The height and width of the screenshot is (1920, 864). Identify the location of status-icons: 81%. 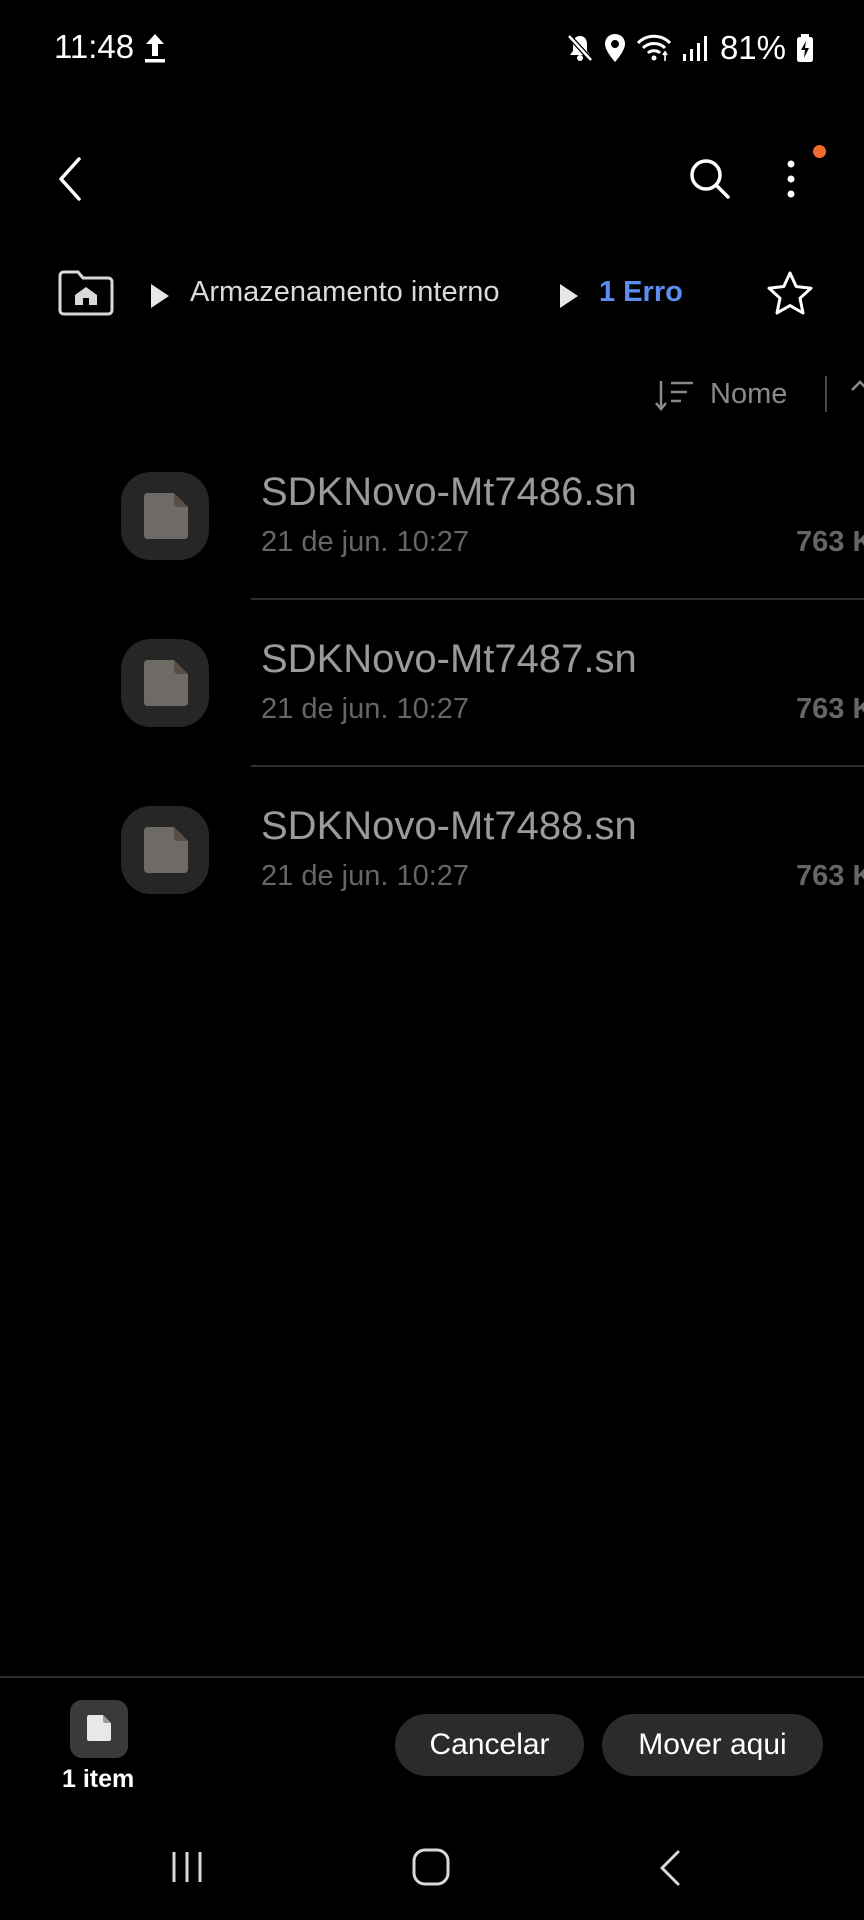
(690, 48).